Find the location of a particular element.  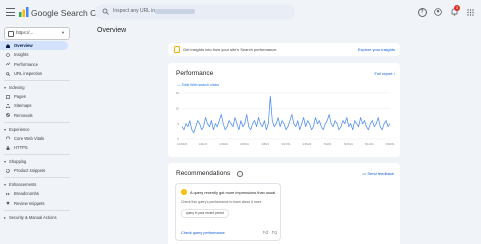

notifications-button: 3 is located at coordinates (454, 12).